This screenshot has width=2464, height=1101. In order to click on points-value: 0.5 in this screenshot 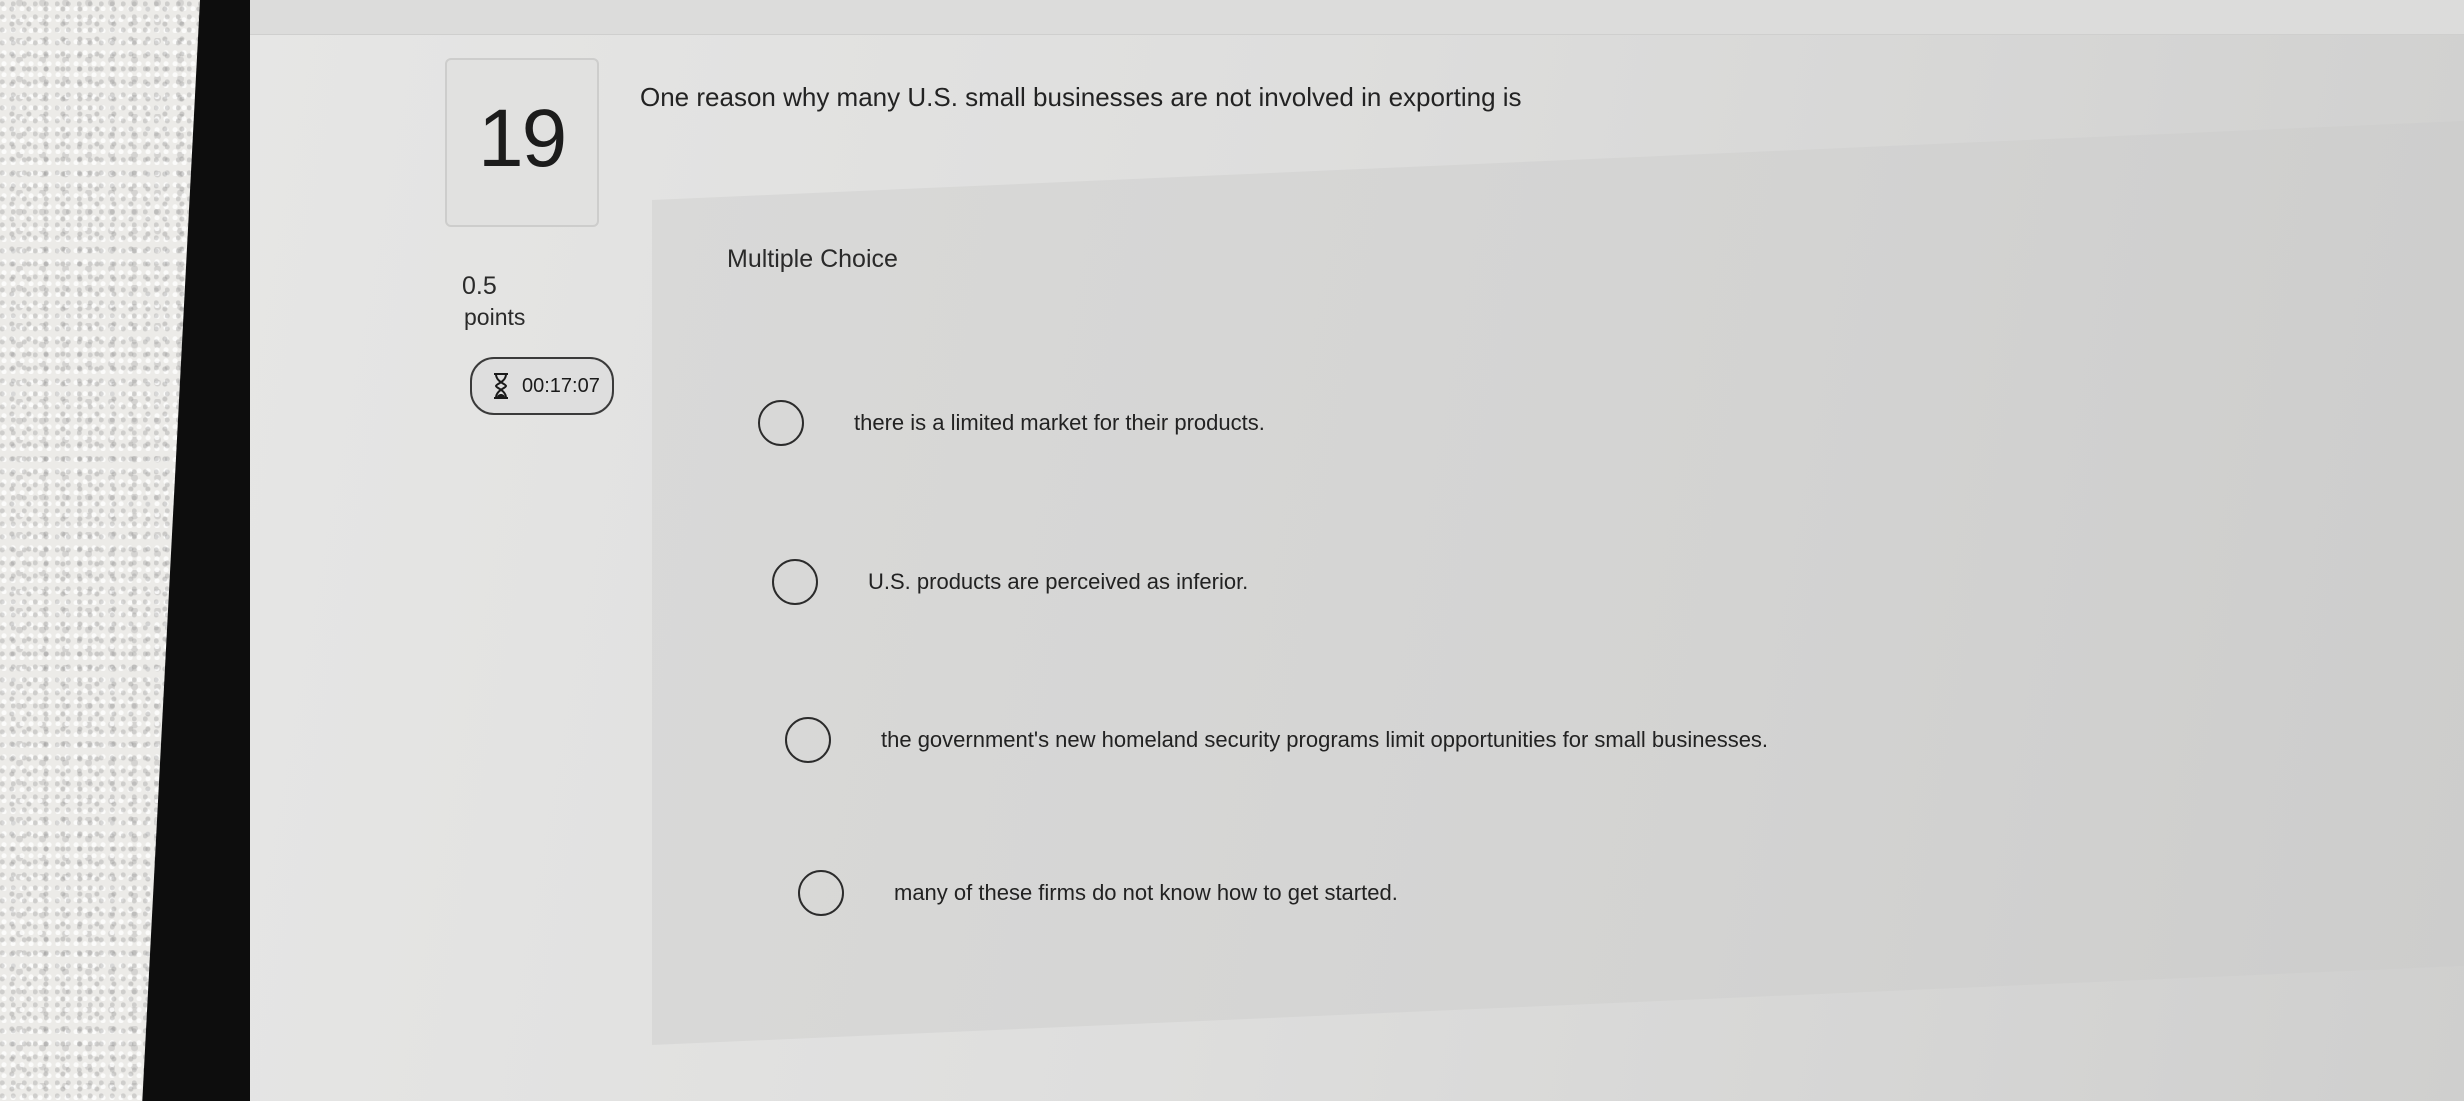, I will do `click(479, 286)`.